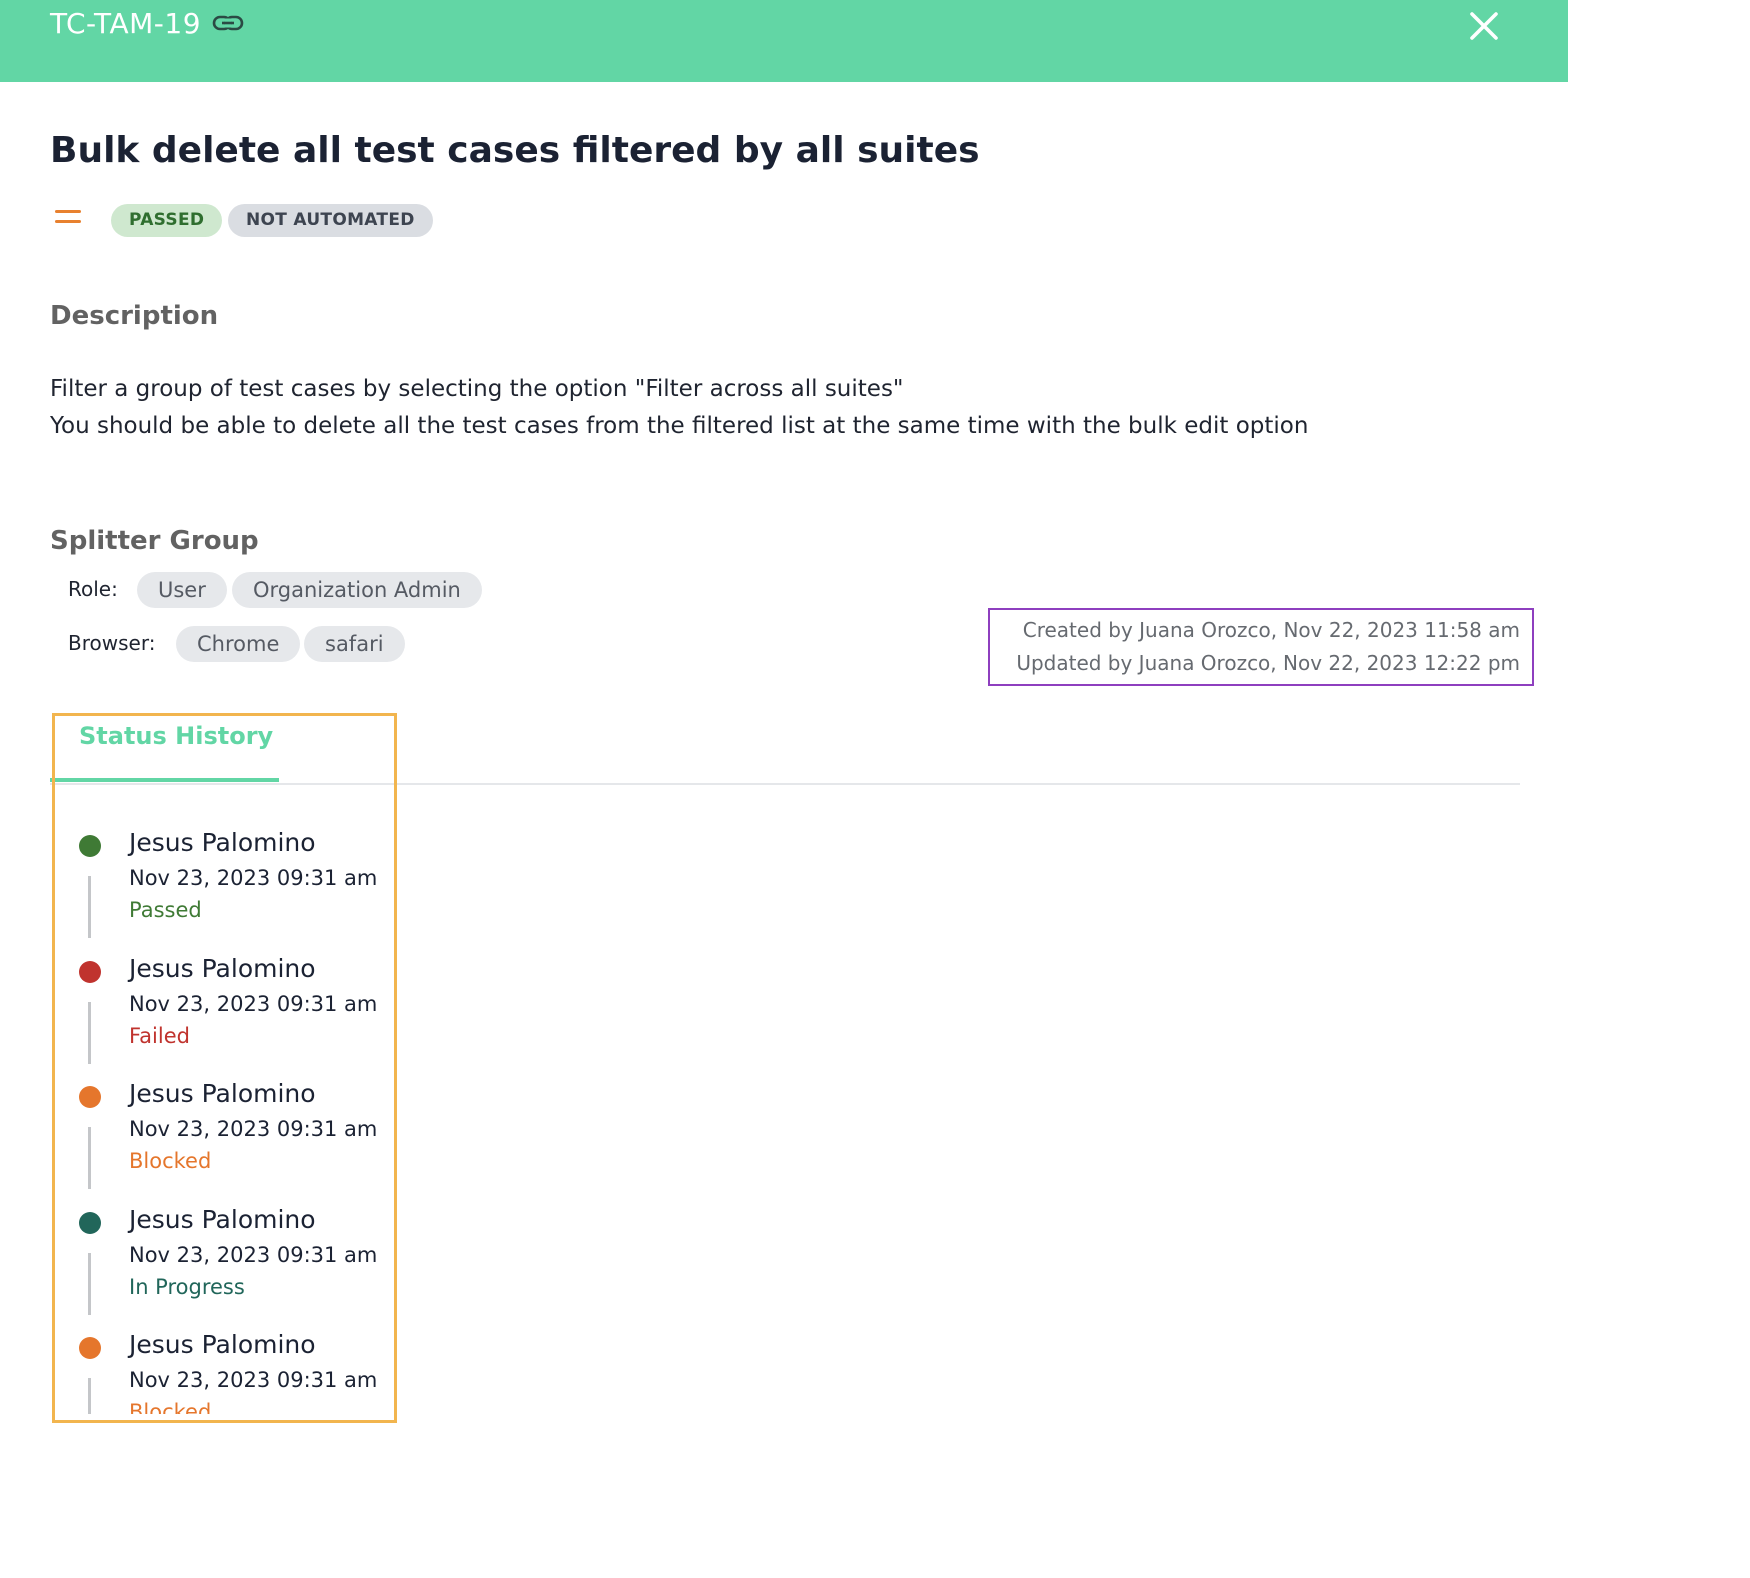 The height and width of the screenshot is (1578, 1750). Describe the element at coordinates (784, 41) in the screenshot. I see `header-bar: TC-TAM-19` at that location.